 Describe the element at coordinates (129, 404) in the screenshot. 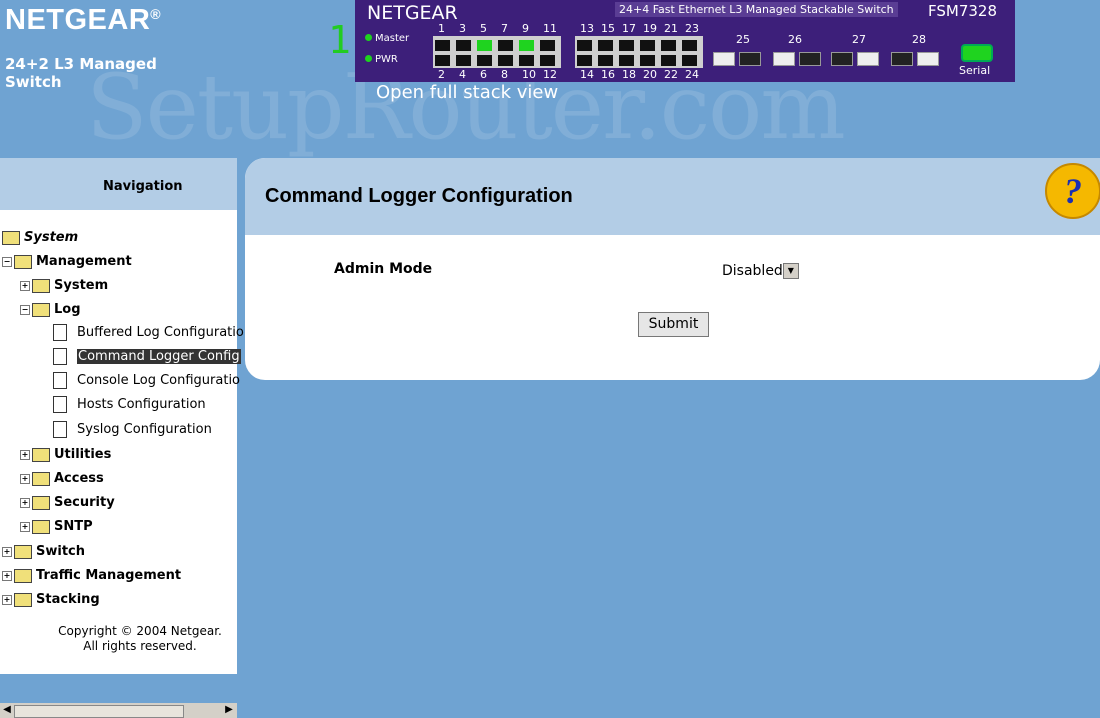

I see `tree-hosts: Hosts Configuration` at that location.